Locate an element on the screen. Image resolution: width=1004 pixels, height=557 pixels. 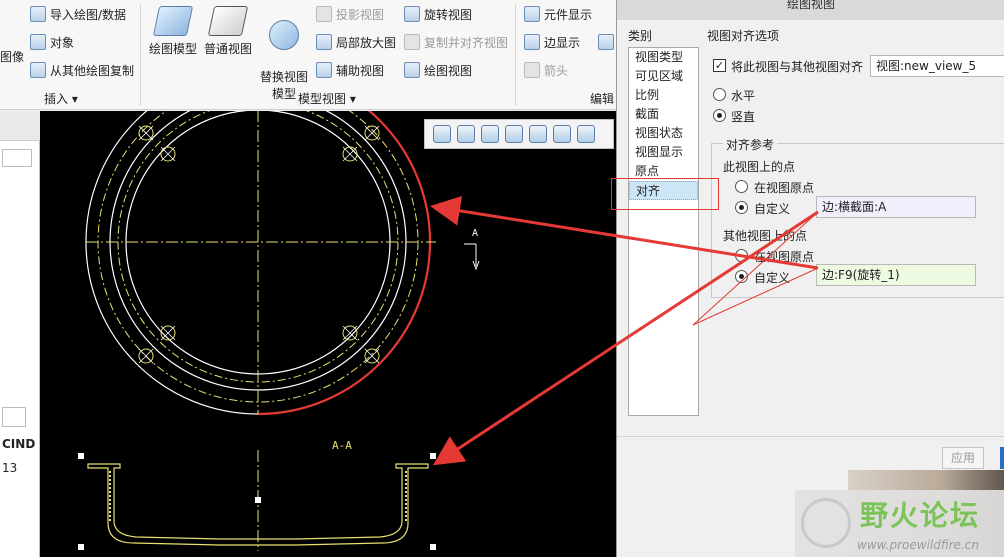
import-drawing-button: 导入绘图/数据 is located at coordinates (78, 14).